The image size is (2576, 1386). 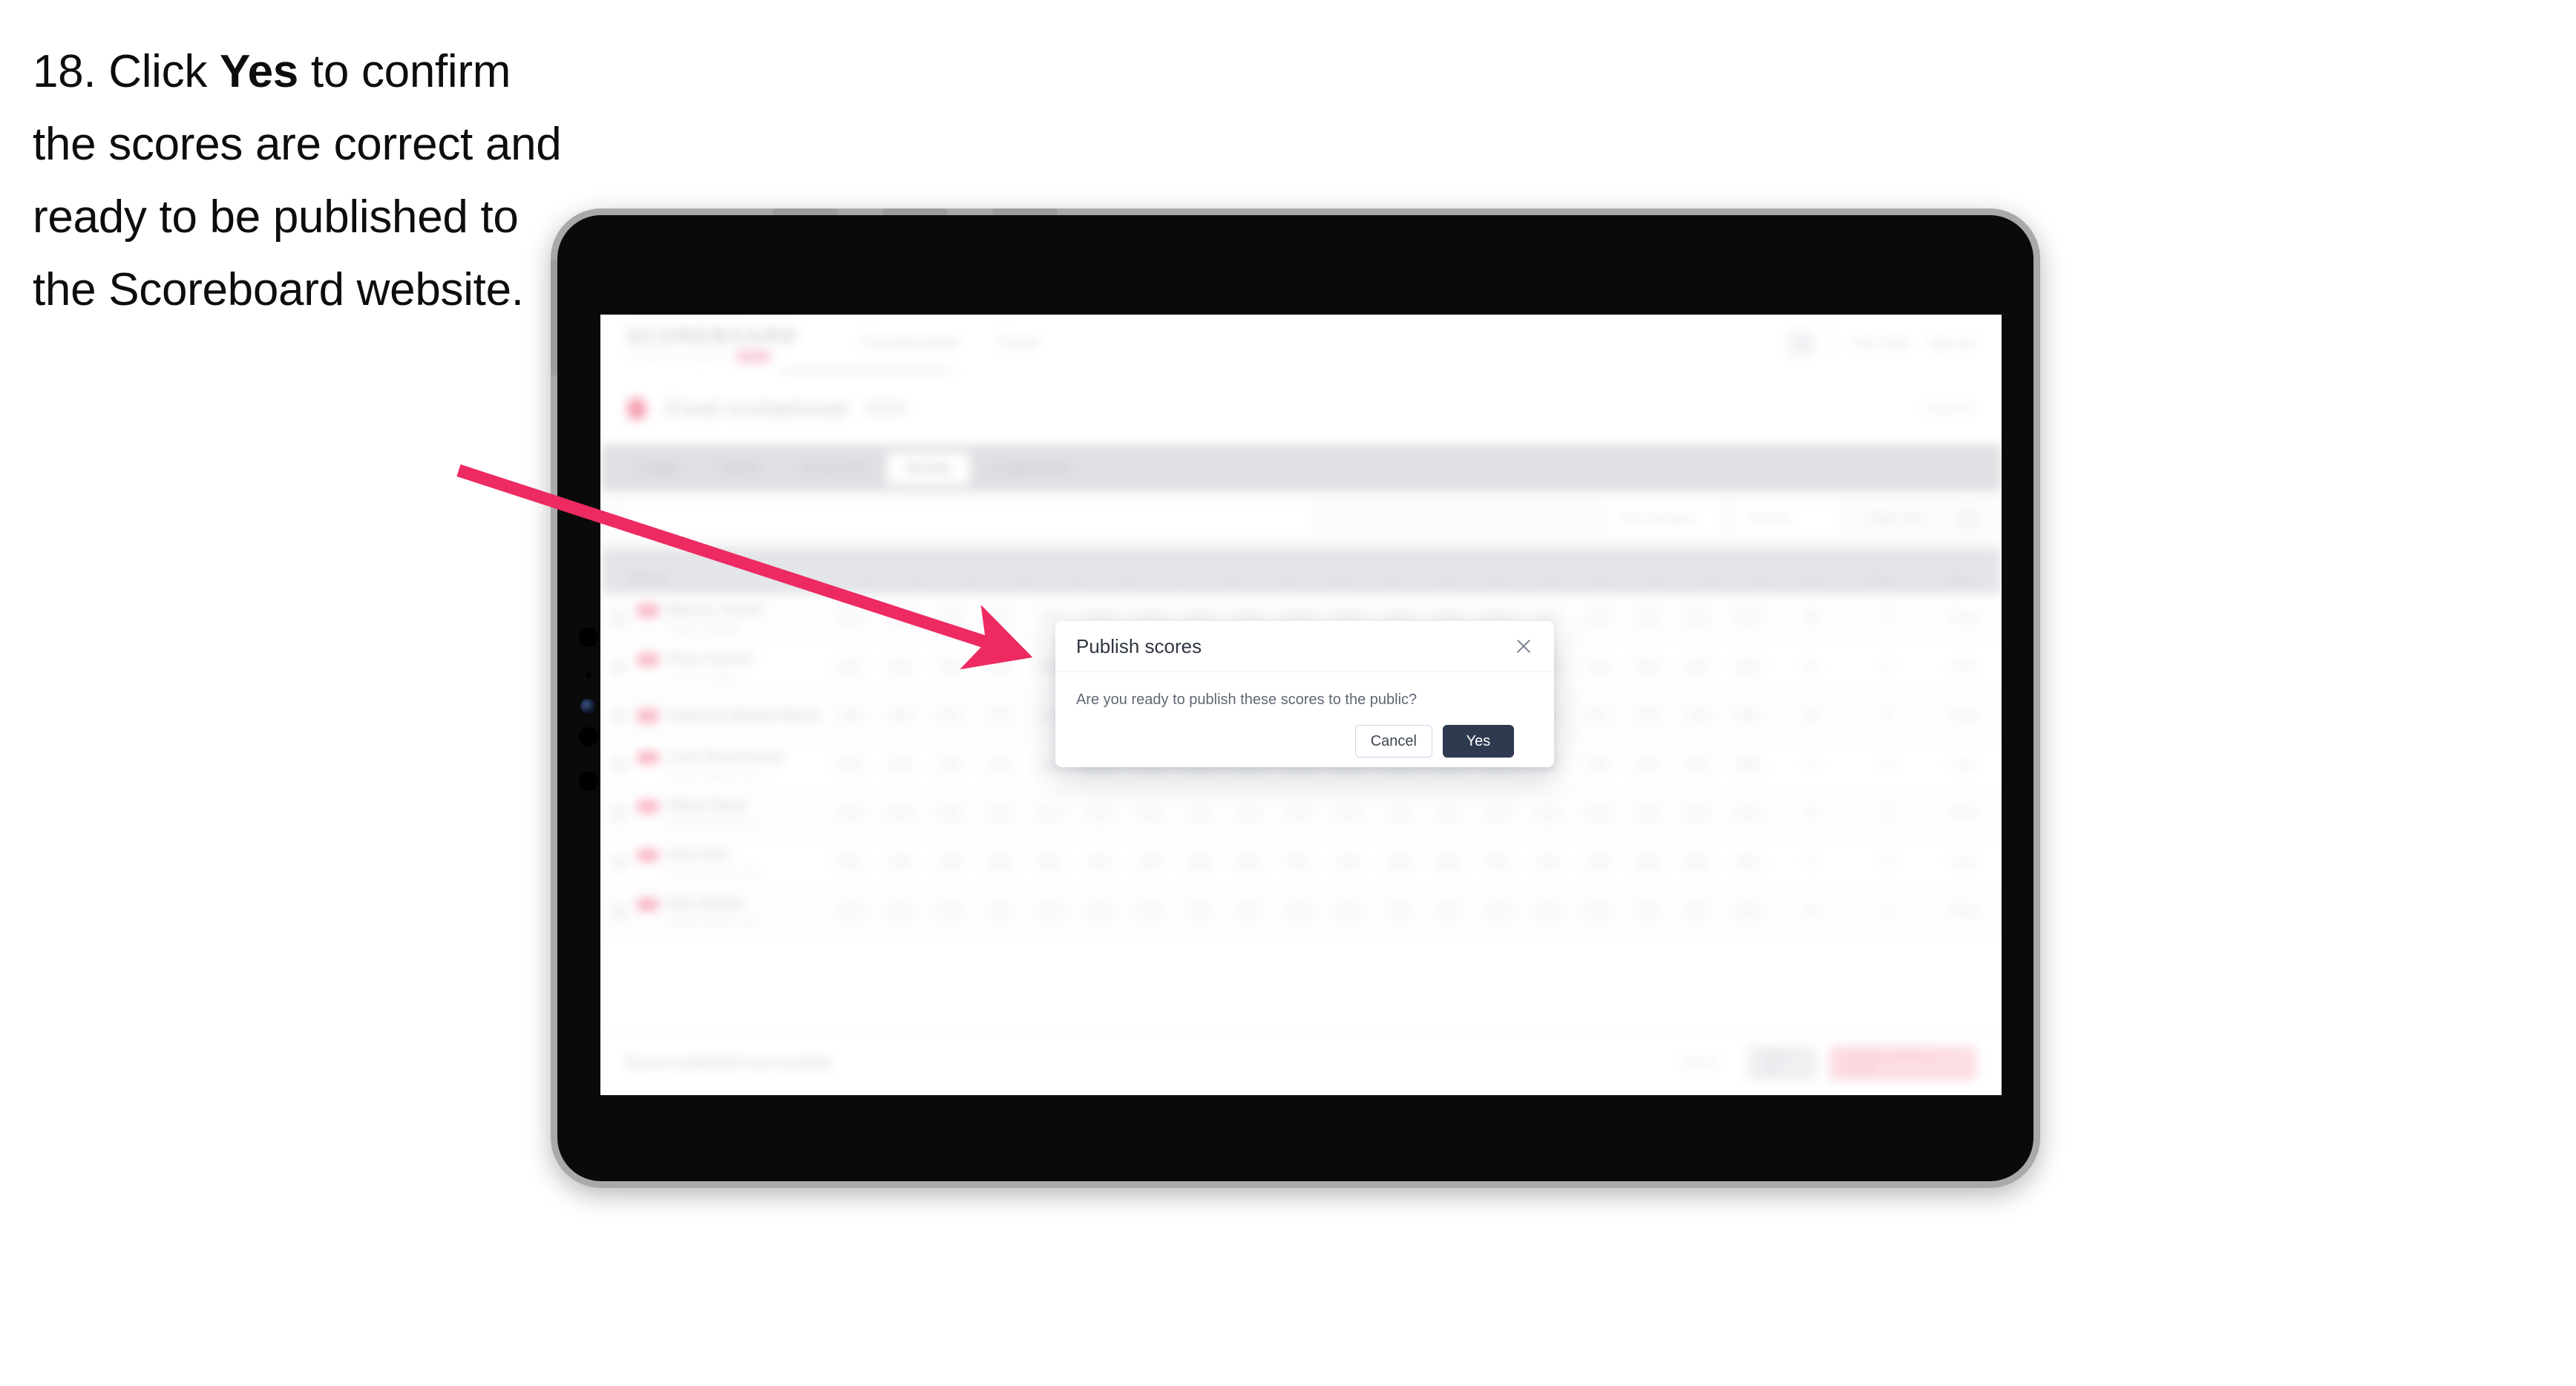 What do you see at coordinates (258, 71) in the screenshot?
I see `instruction-emphasis: Yes` at bounding box center [258, 71].